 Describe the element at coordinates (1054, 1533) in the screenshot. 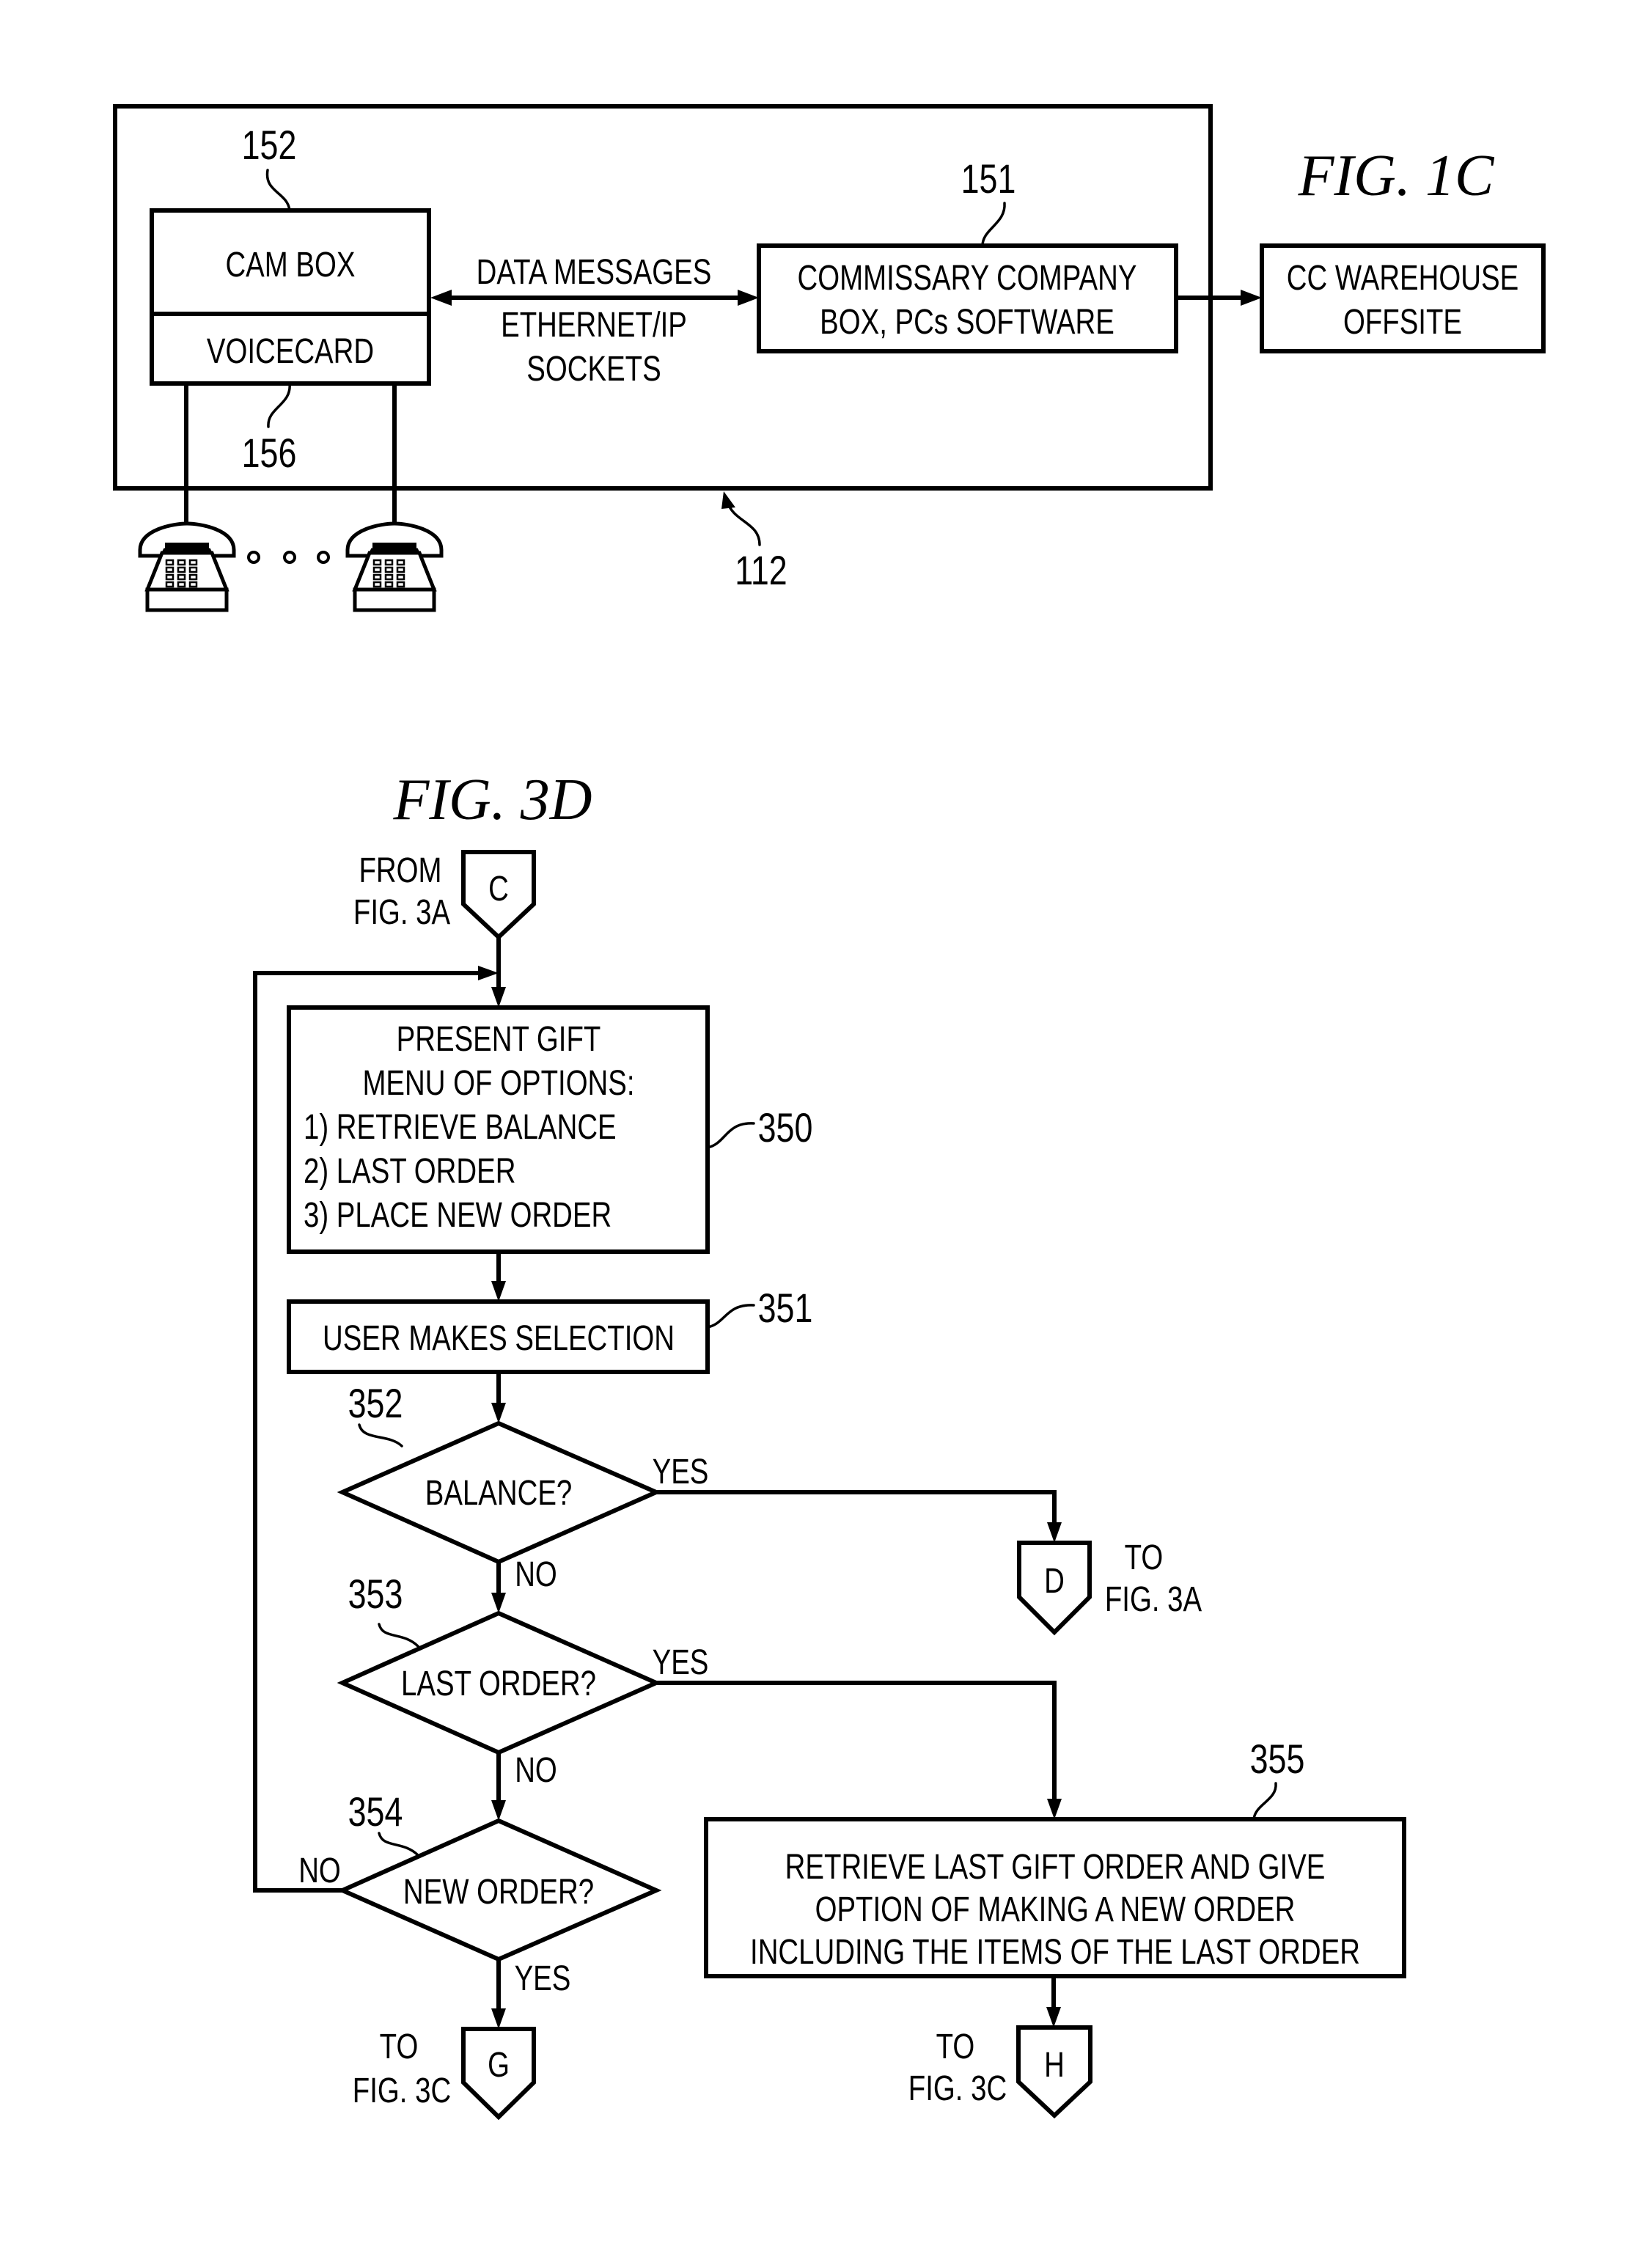

I see `arrowhead-into-d` at that location.